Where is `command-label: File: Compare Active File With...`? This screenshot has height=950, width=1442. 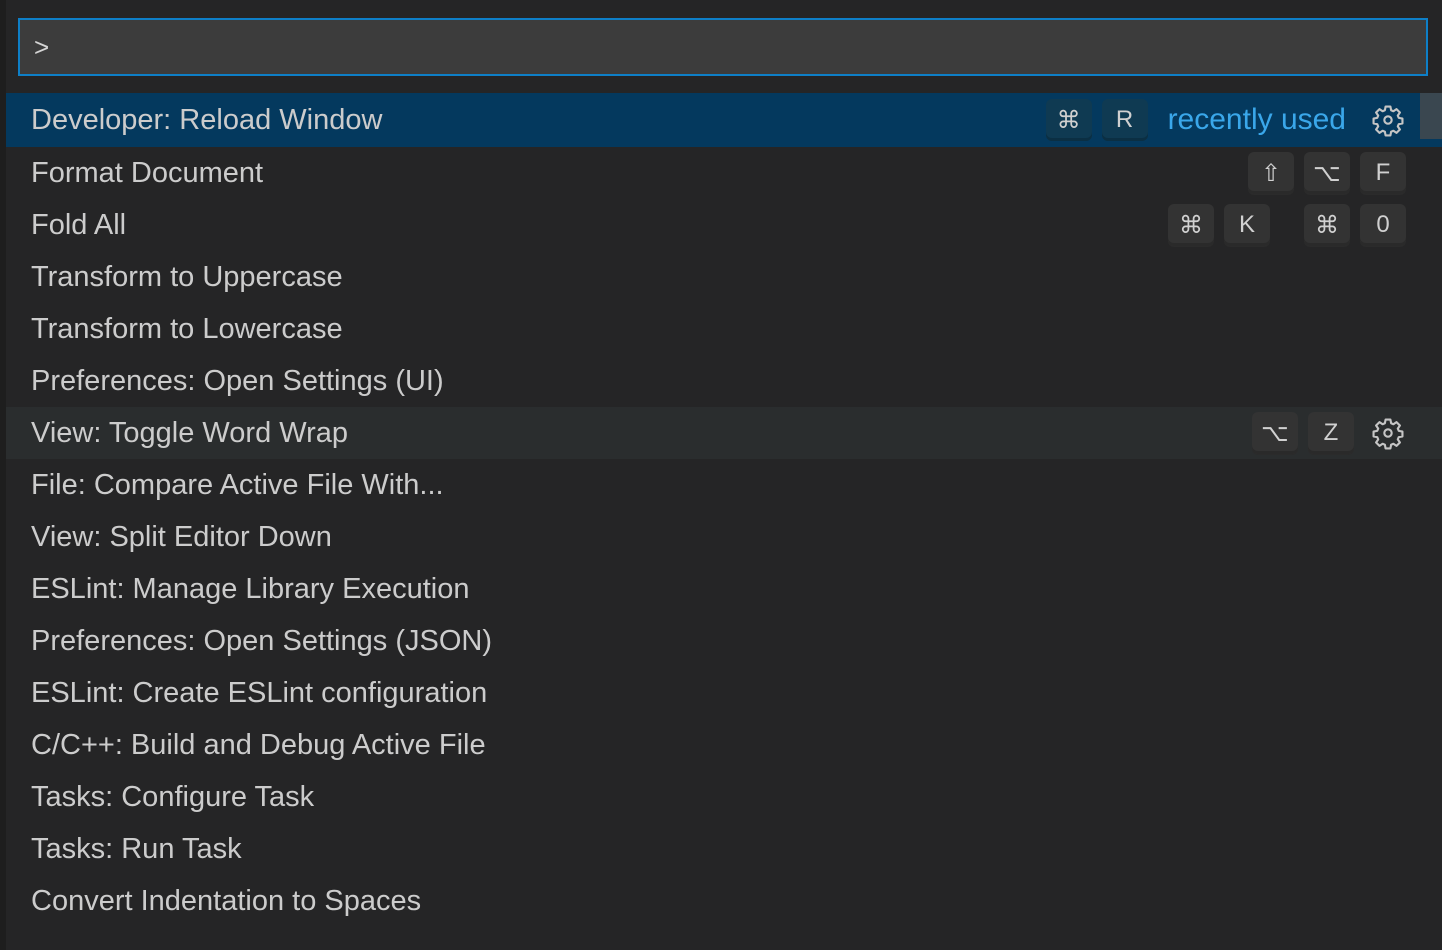 command-label: File: Compare Active File With... is located at coordinates (237, 484).